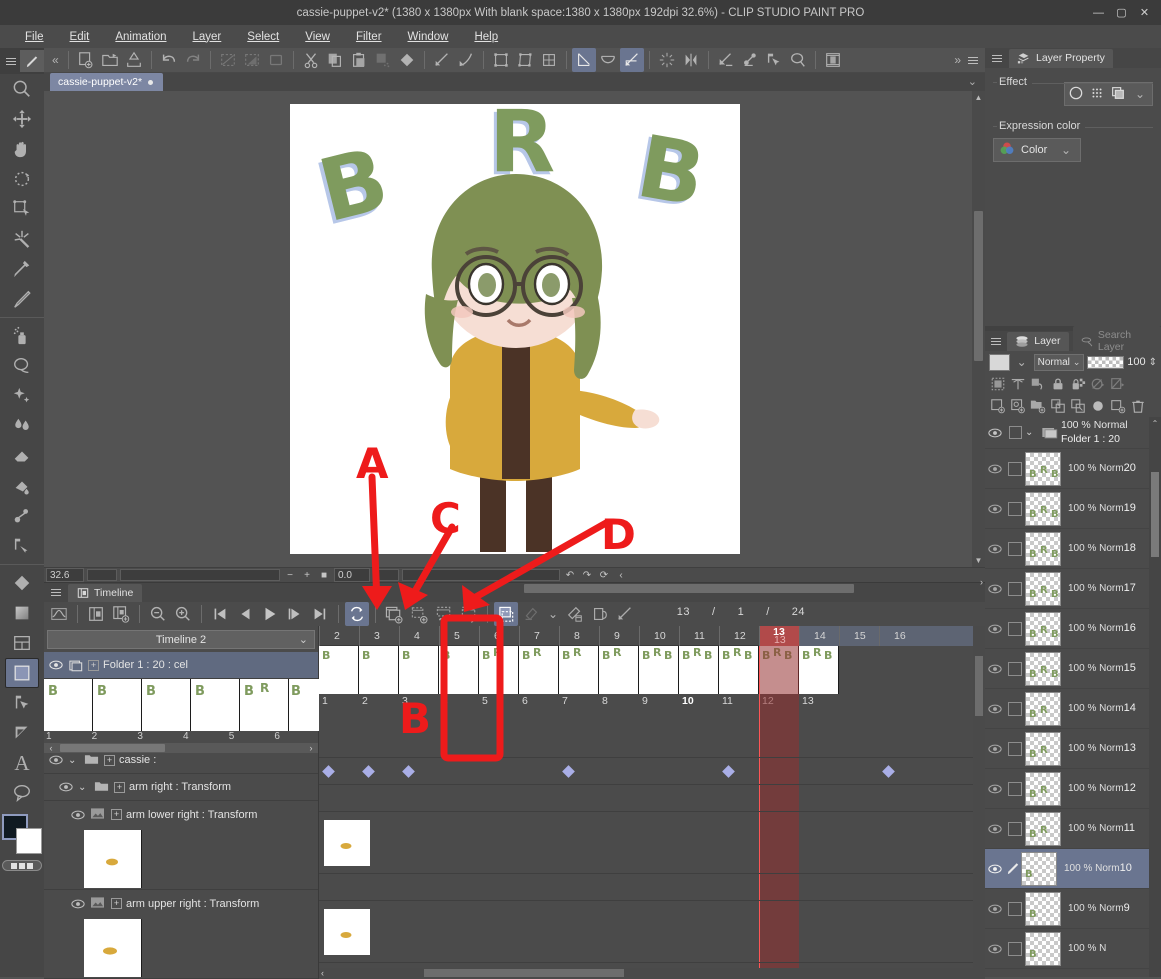 The image size is (1161, 979). What do you see at coordinates (466, 60) in the screenshot?
I see `pen-curve-icon` at bounding box center [466, 60].